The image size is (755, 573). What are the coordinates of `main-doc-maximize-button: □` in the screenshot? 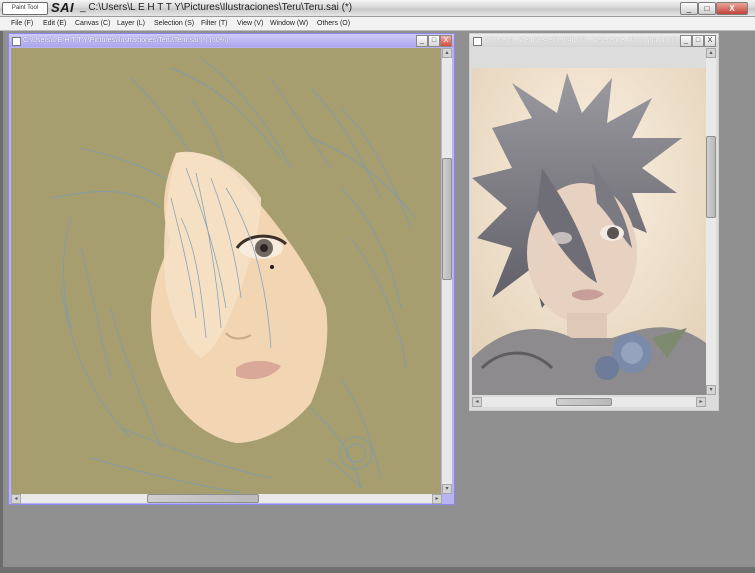 It's located at (434, 41).